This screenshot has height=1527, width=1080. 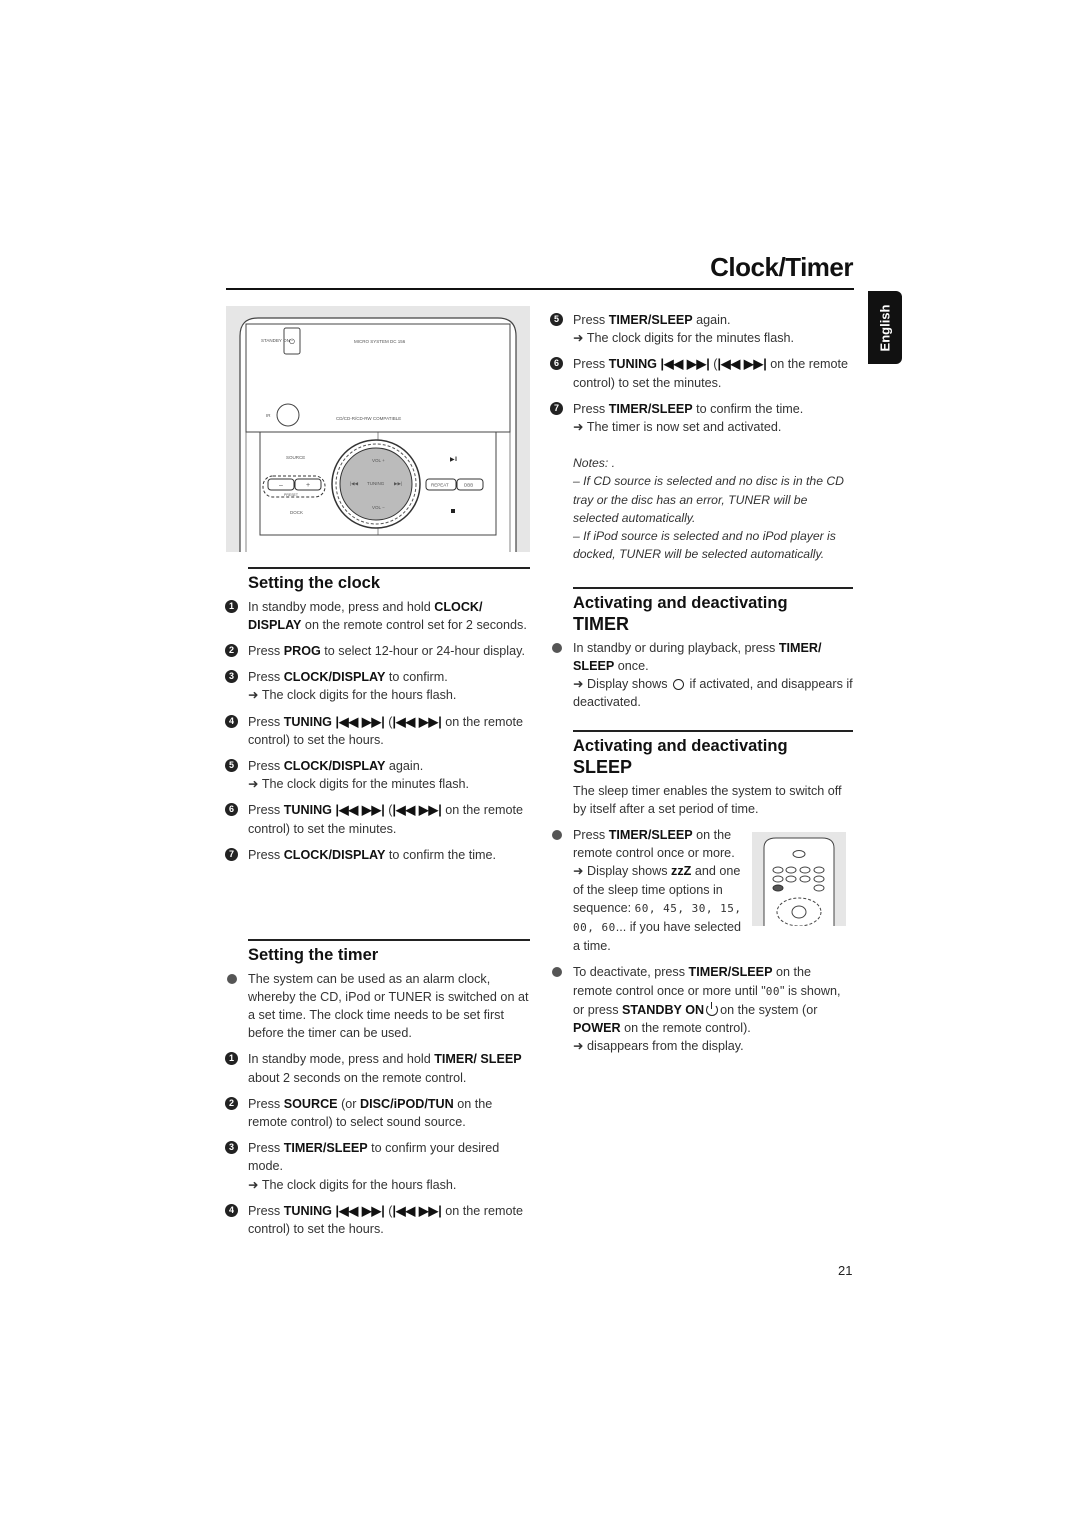 I want to click on step-number: 1, so click(x=231, y=1059).